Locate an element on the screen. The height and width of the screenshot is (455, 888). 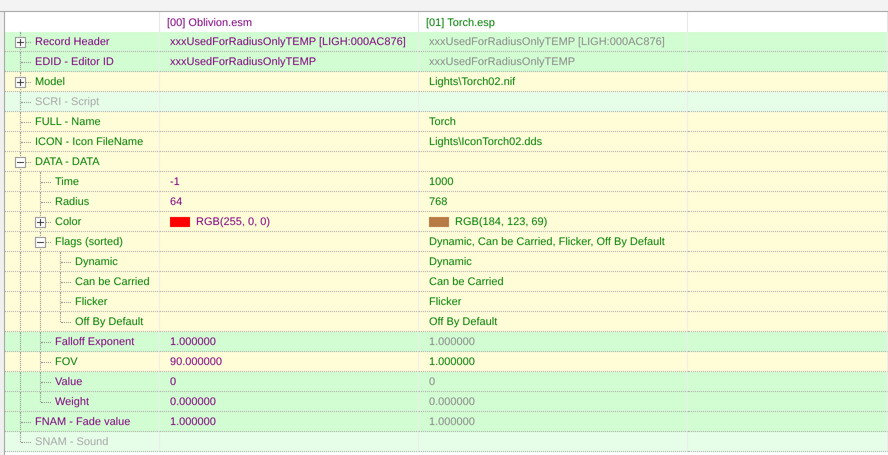
table-cell: 1000 is located at coordinates (553, 182).